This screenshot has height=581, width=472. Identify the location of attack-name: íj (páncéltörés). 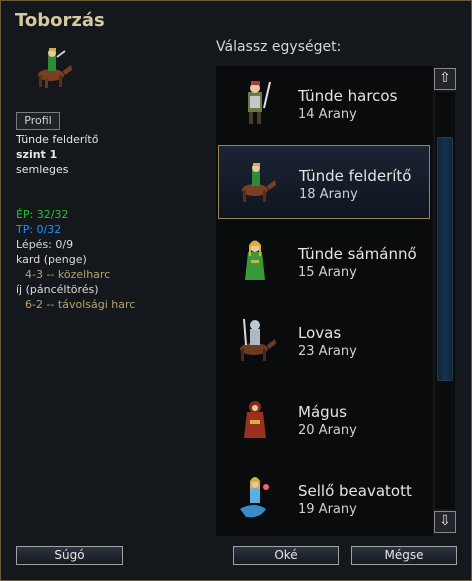
(57, 289).